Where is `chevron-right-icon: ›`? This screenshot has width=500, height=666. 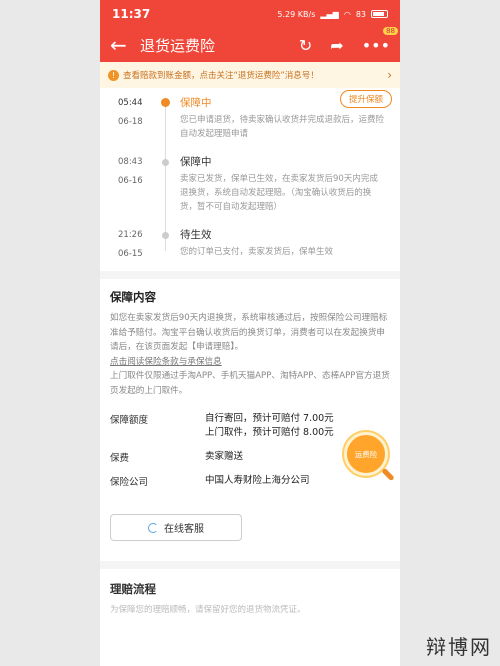 chevron-right-icon: › is located at coordinates (389, 75).